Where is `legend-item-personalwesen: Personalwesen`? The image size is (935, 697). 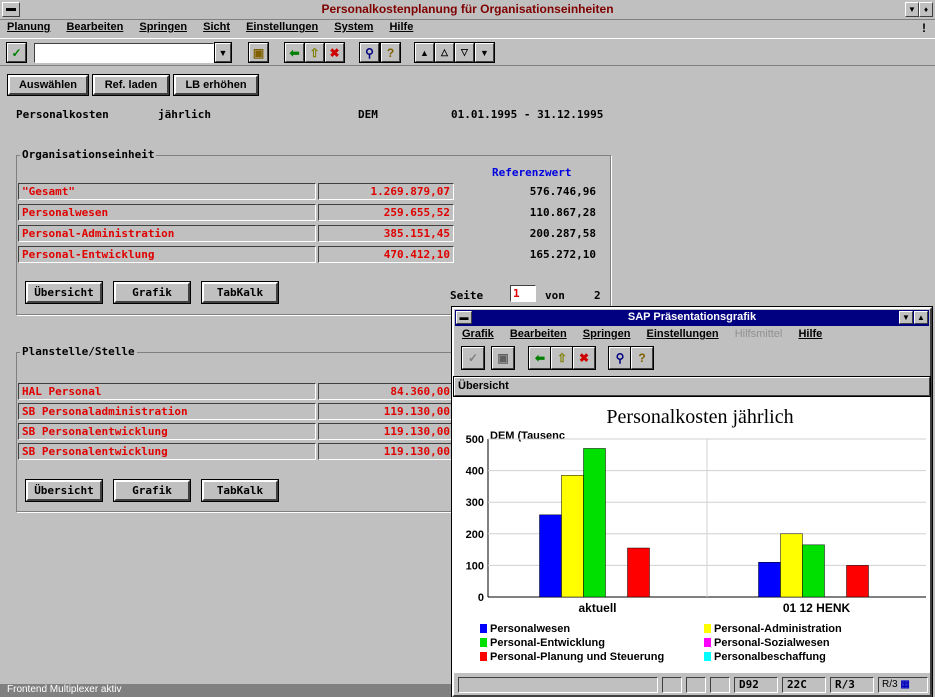
legend-item-personalwesen: Personalwesen is located at coordinates (525, 629).